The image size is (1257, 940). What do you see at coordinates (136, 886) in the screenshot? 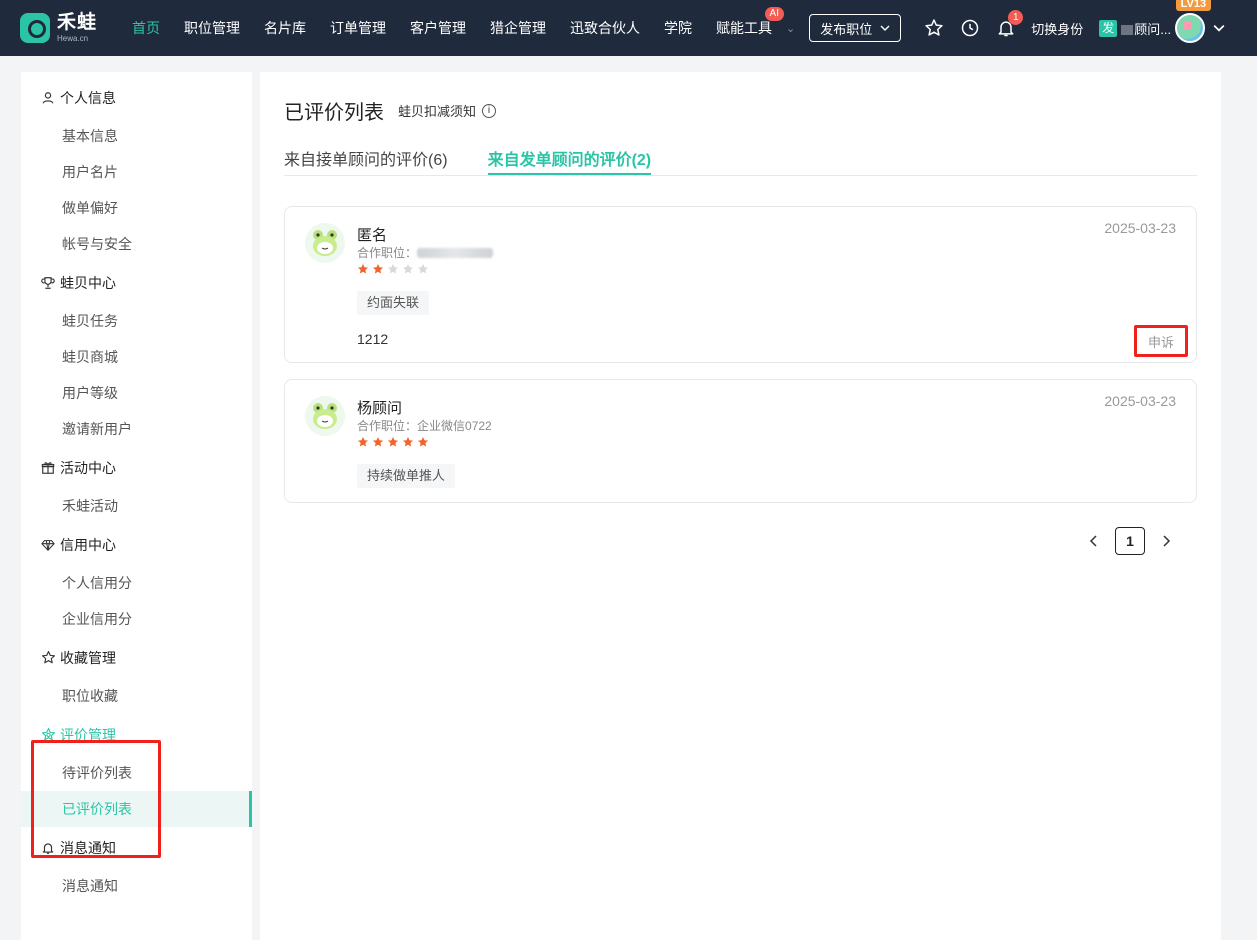
I see `sidebar-item-messages: 消息通知` at bounding box center [136, 886].